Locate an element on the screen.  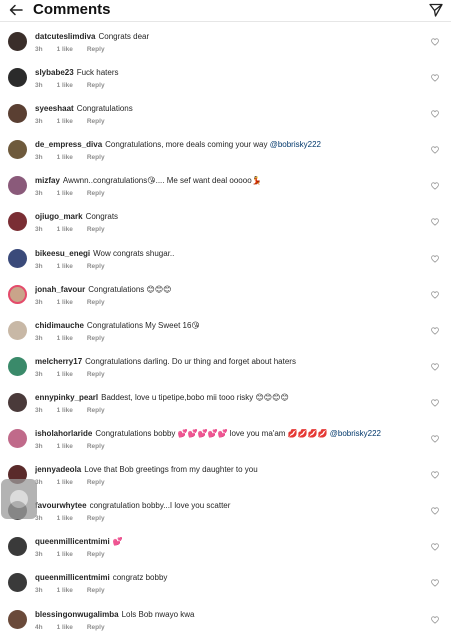
back-arrow-icon is located at coordinates (16, 10).